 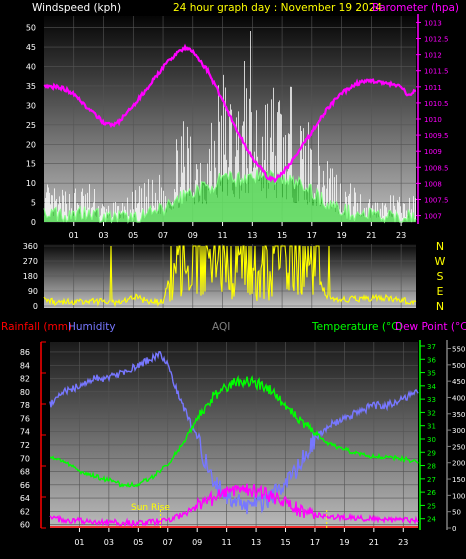 I want to click on barometer-tick-label: 1008, so click(x=433, y=184).